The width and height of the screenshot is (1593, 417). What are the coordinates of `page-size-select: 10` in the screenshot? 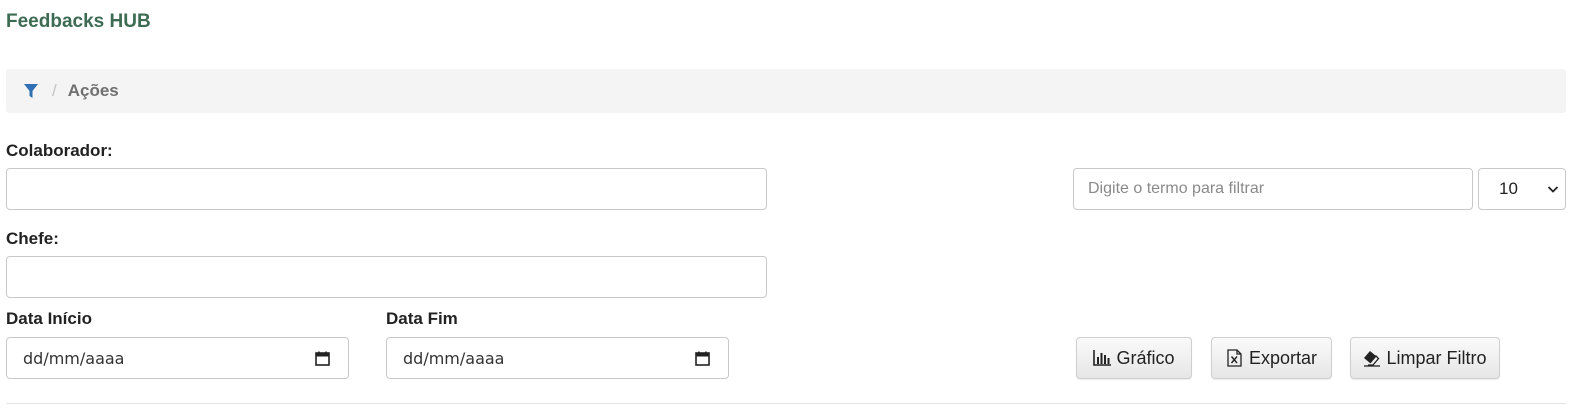 It's located at (1522, 189).